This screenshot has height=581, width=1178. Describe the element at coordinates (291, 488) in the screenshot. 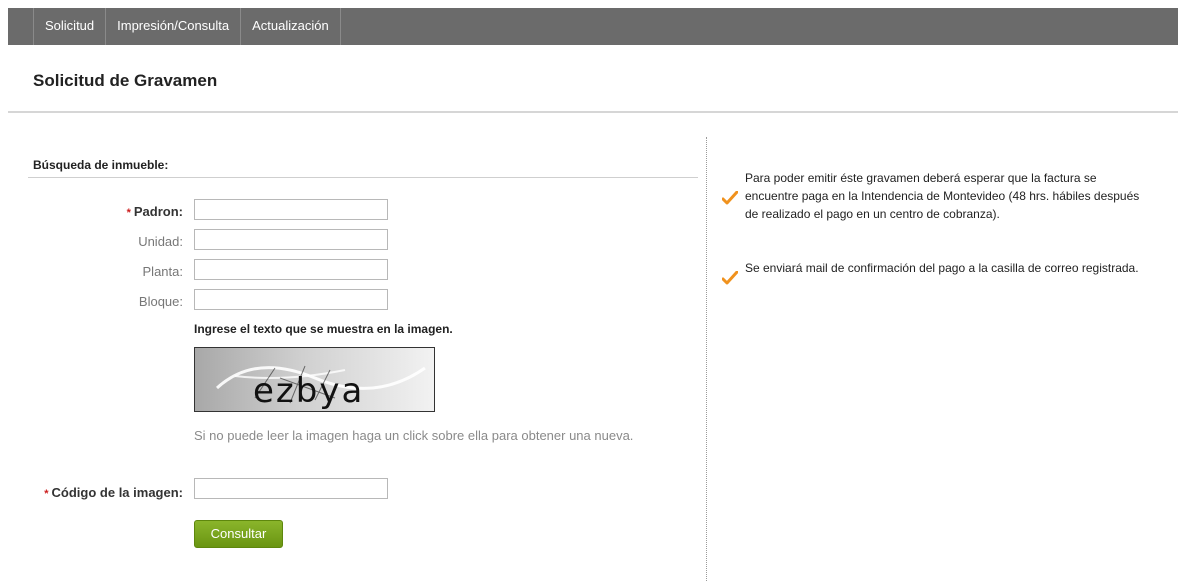

I see `captcha-code-input` at that location.